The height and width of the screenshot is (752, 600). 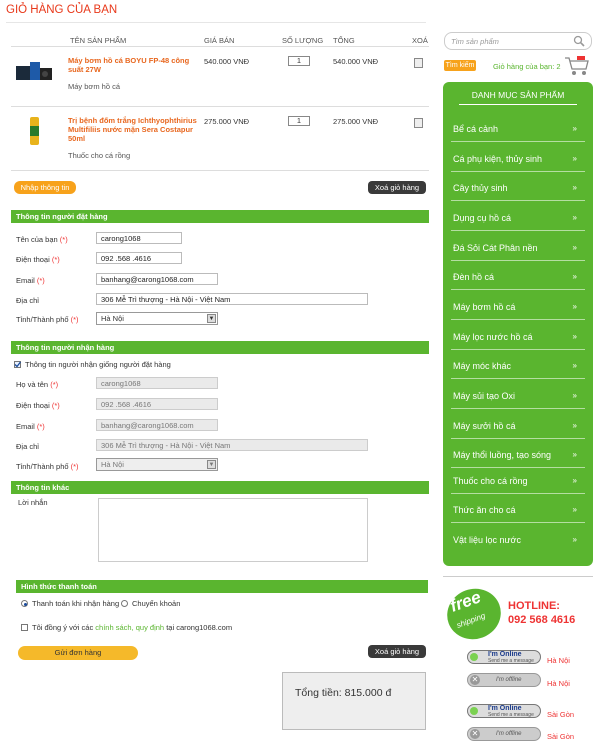 What do you see at coordinates (24, 603) in the screenshot?
I see `payment-cod-radio` at bounding box center [24, 603].